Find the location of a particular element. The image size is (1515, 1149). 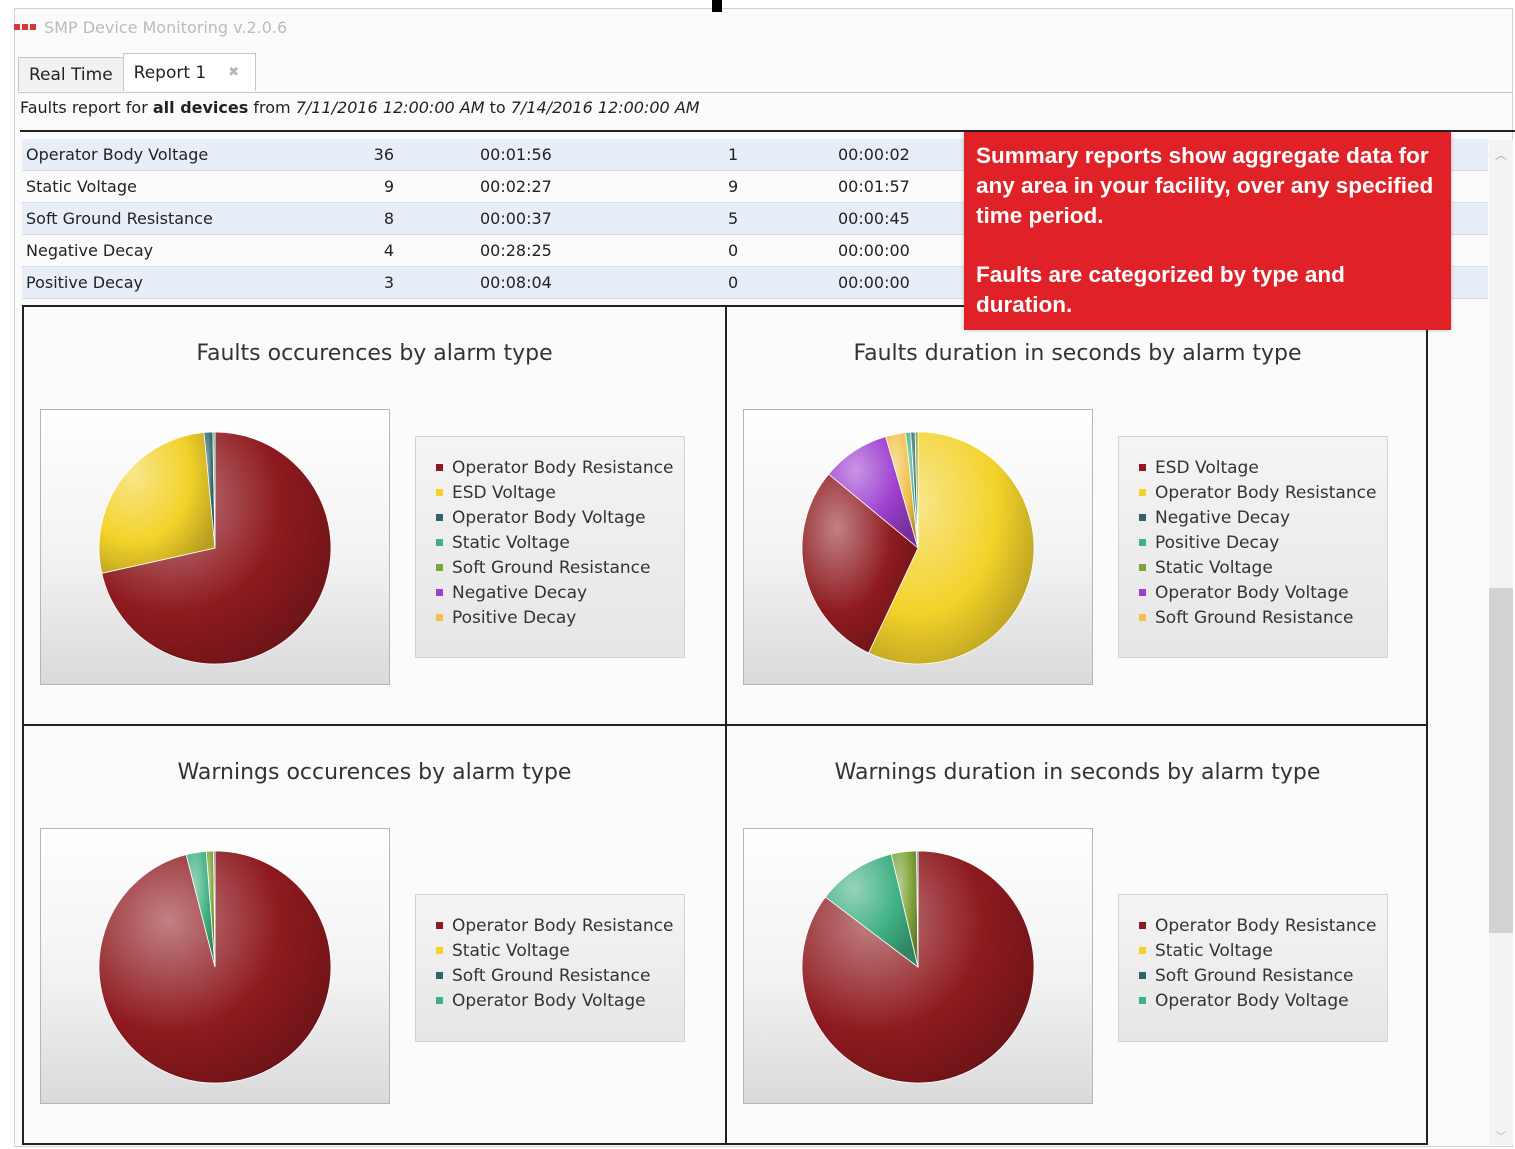

app-title: SMP Device Monitoring v.2.0.6 is located at coordinates (166, 27).